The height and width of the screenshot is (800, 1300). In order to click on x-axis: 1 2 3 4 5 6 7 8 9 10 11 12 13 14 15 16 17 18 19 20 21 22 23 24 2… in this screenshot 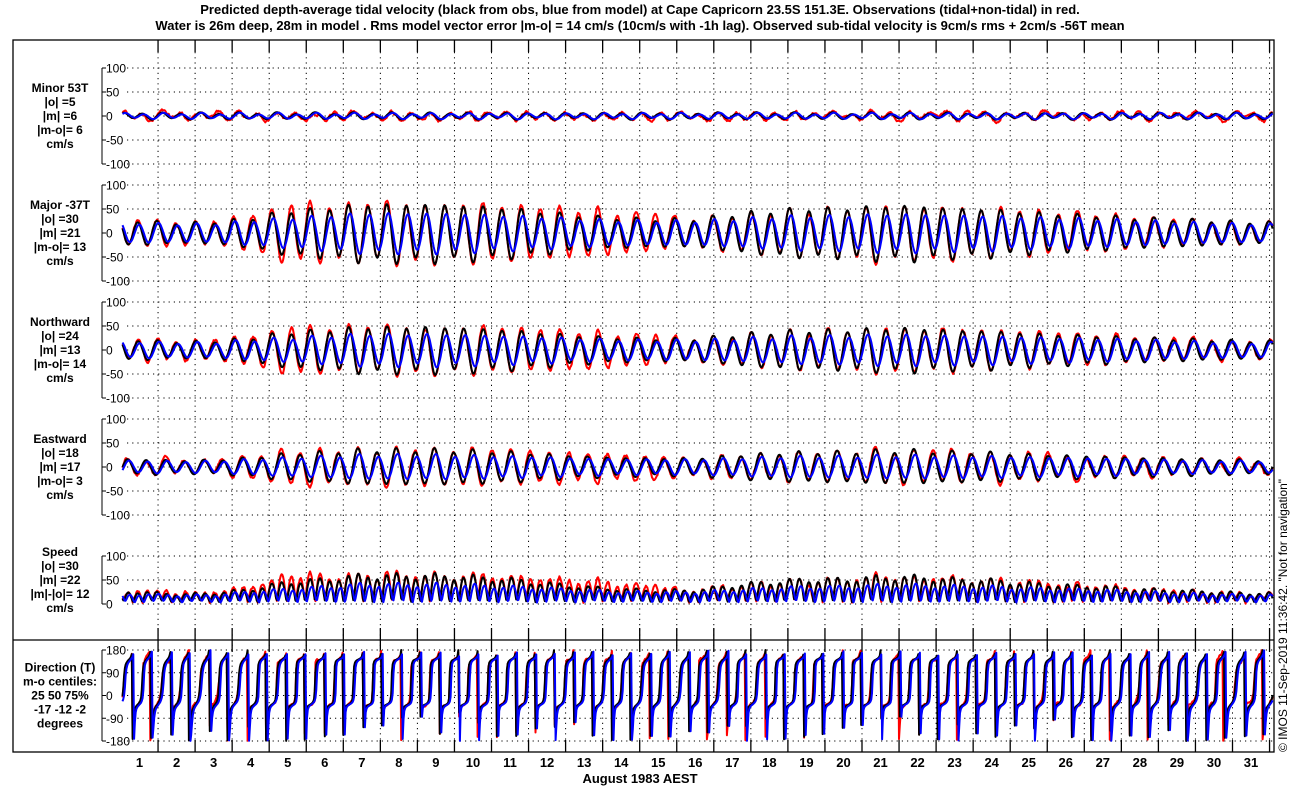, I will do `click(697, 762)`.